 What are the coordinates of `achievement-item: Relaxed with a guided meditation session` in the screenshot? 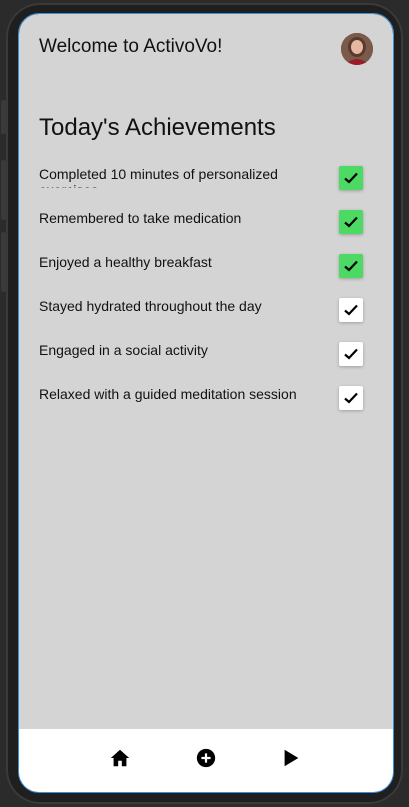 It's located at (201, 406).